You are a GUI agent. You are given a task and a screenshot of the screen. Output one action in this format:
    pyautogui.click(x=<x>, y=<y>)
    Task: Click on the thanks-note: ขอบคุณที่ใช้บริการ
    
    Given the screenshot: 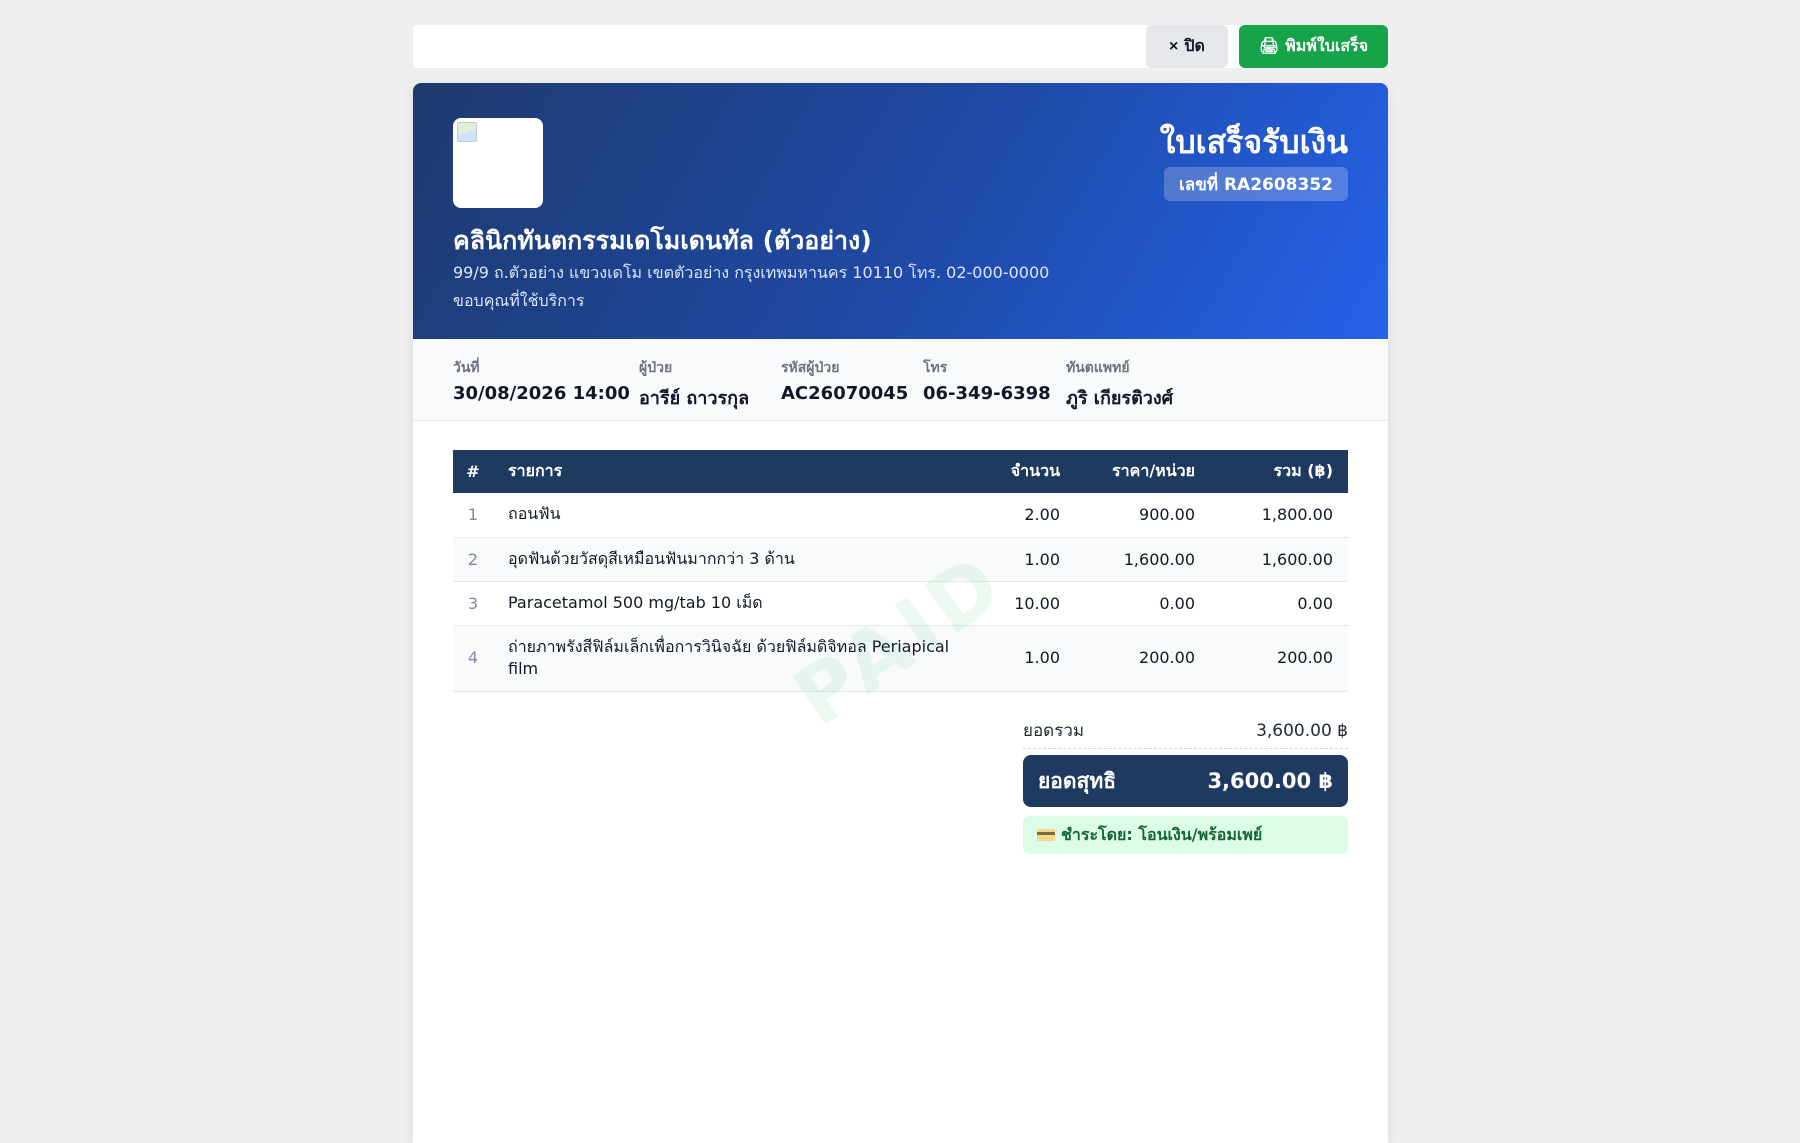 What is the action you would take?
    pyautogui.click(x=519, y=300)
    